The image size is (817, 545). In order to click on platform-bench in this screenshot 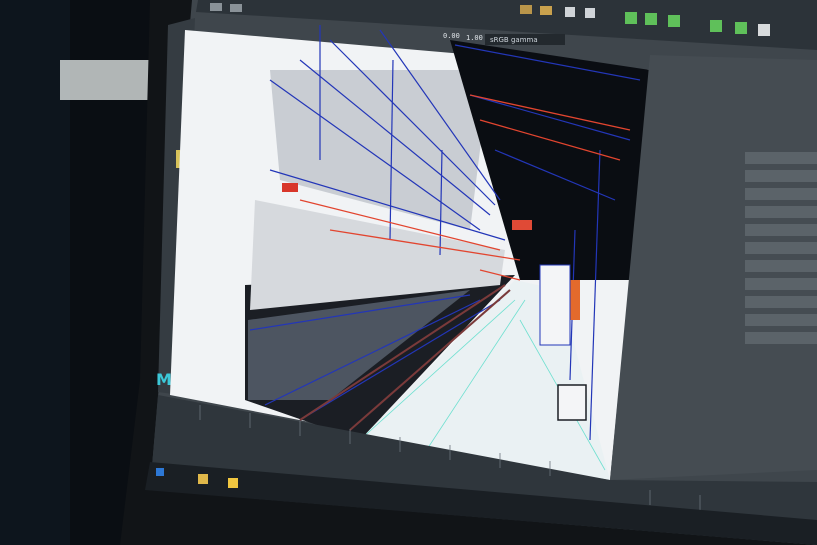, I will do `click(572, 402)`.